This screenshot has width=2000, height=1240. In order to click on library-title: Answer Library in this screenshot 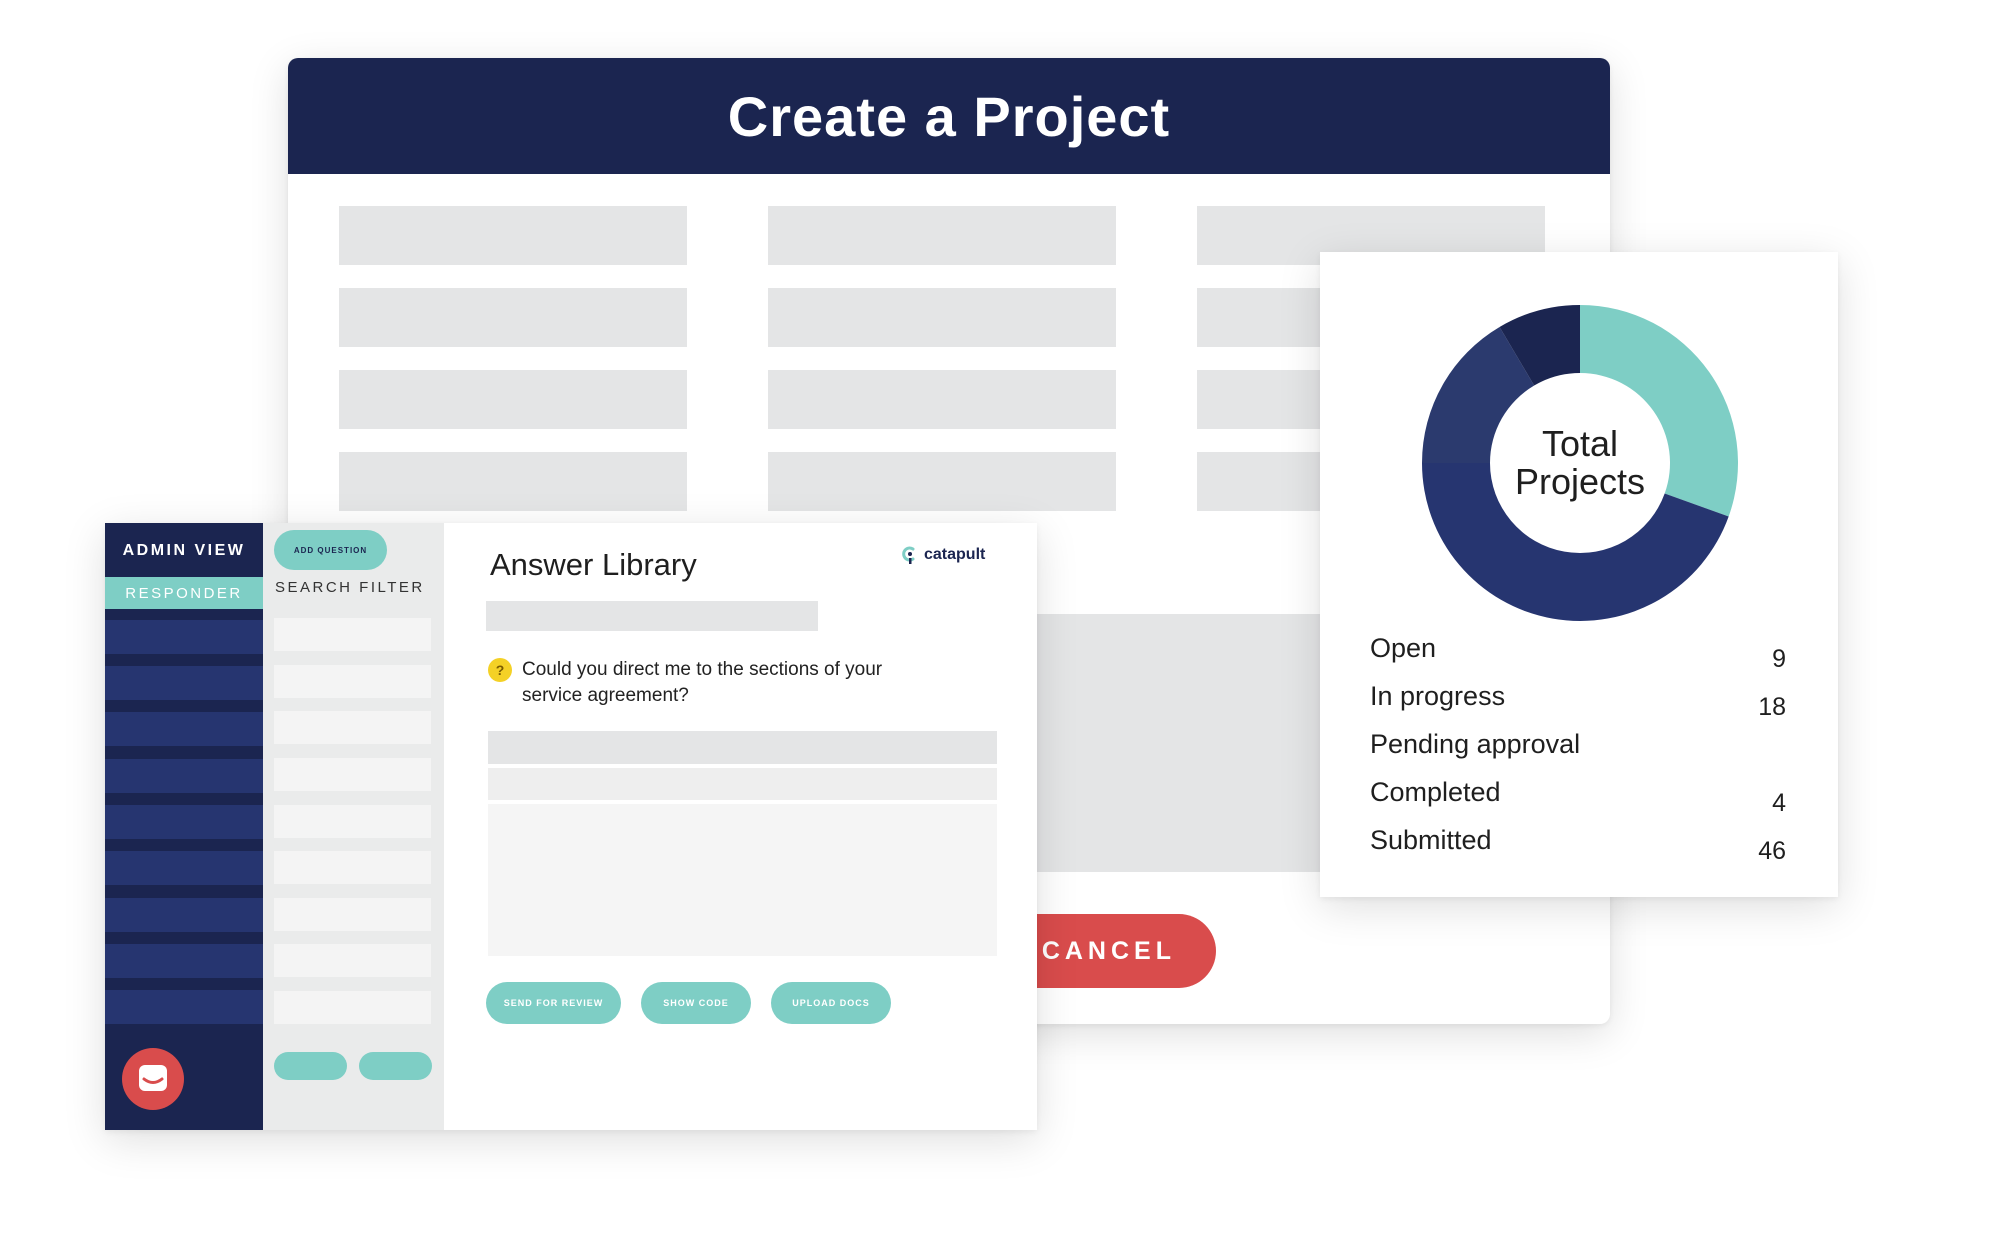, I will do `click(593, 564)`.